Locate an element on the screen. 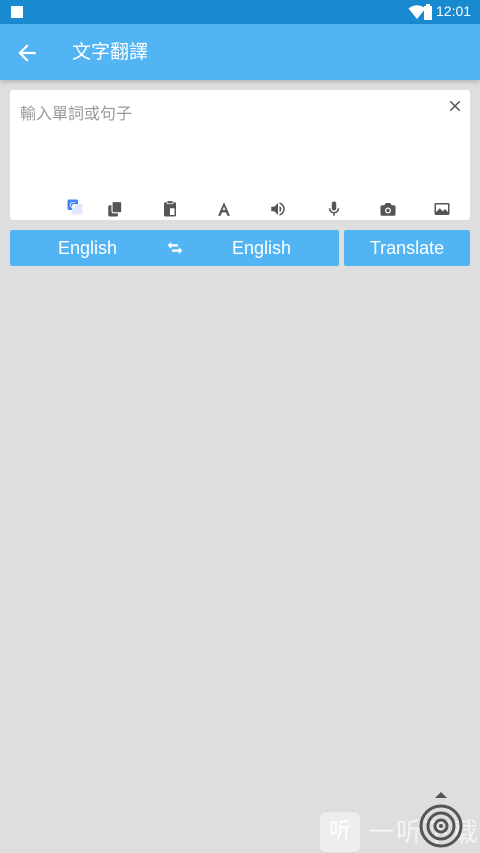  page-title: 文字翻譯 is located at coordinates (110, 52).